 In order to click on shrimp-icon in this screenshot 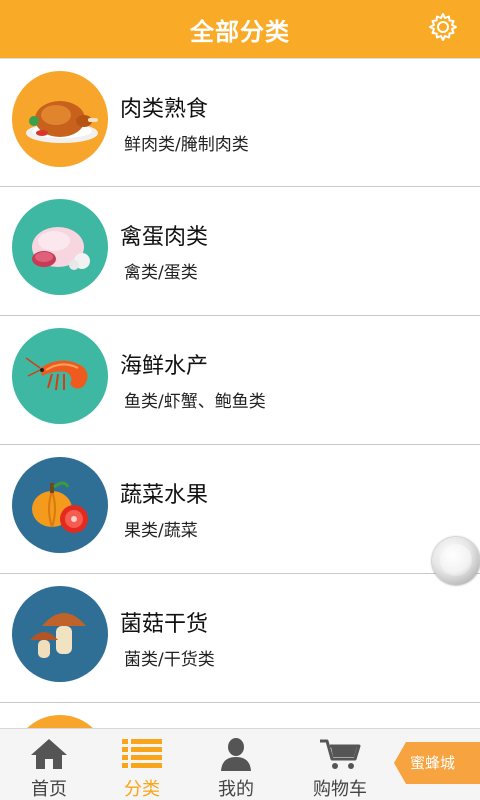, I will do `click(60, 376)`.